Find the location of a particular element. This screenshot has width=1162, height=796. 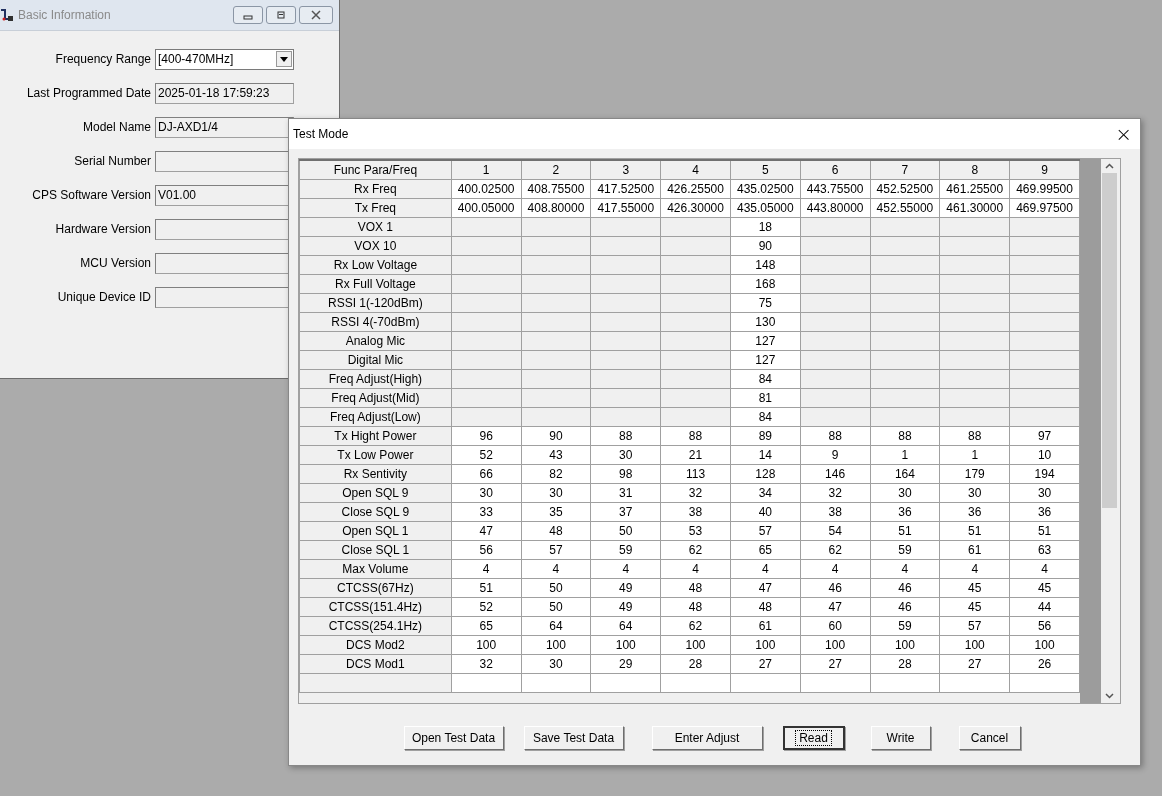

column-header: 2 is located at coordinates (556, 169).